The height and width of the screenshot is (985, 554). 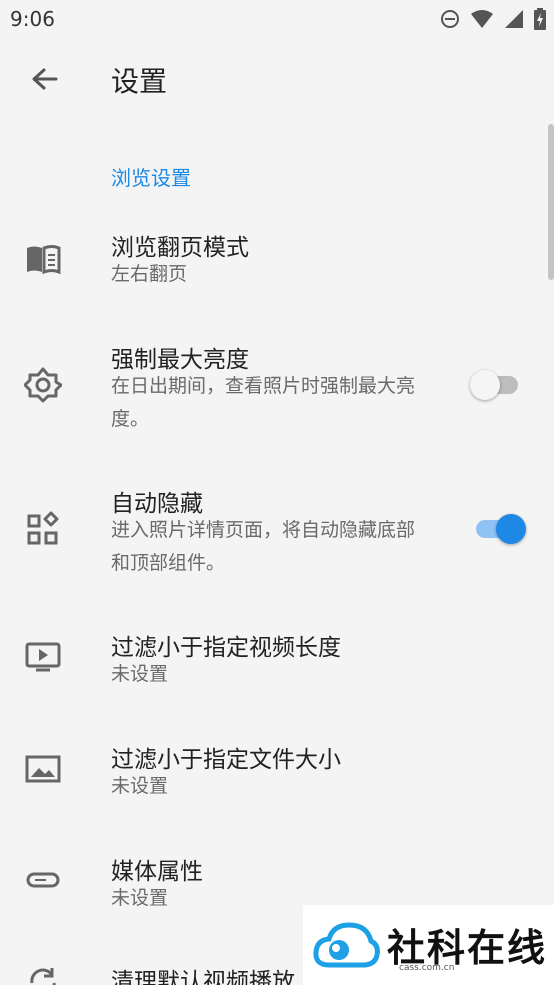 I want to click on brightness-icon, so click(x=43, y=385).